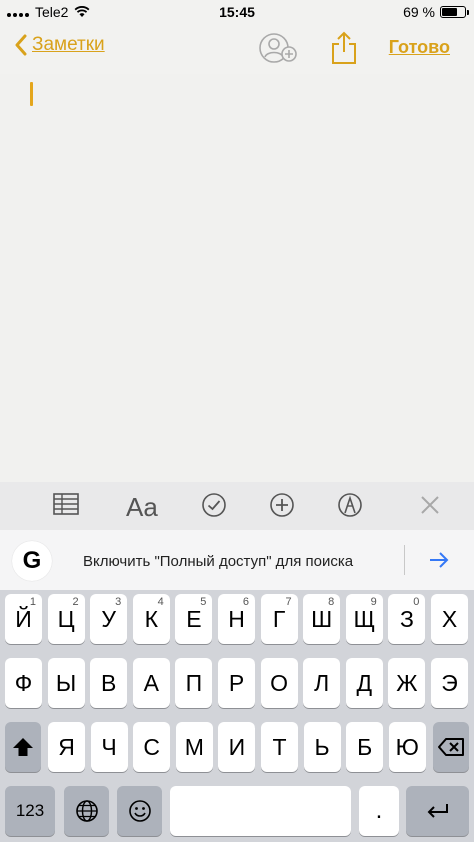 The height and width of the screenshot is (842, 474). I want to click on key-6: Н6, so click(236, 619).